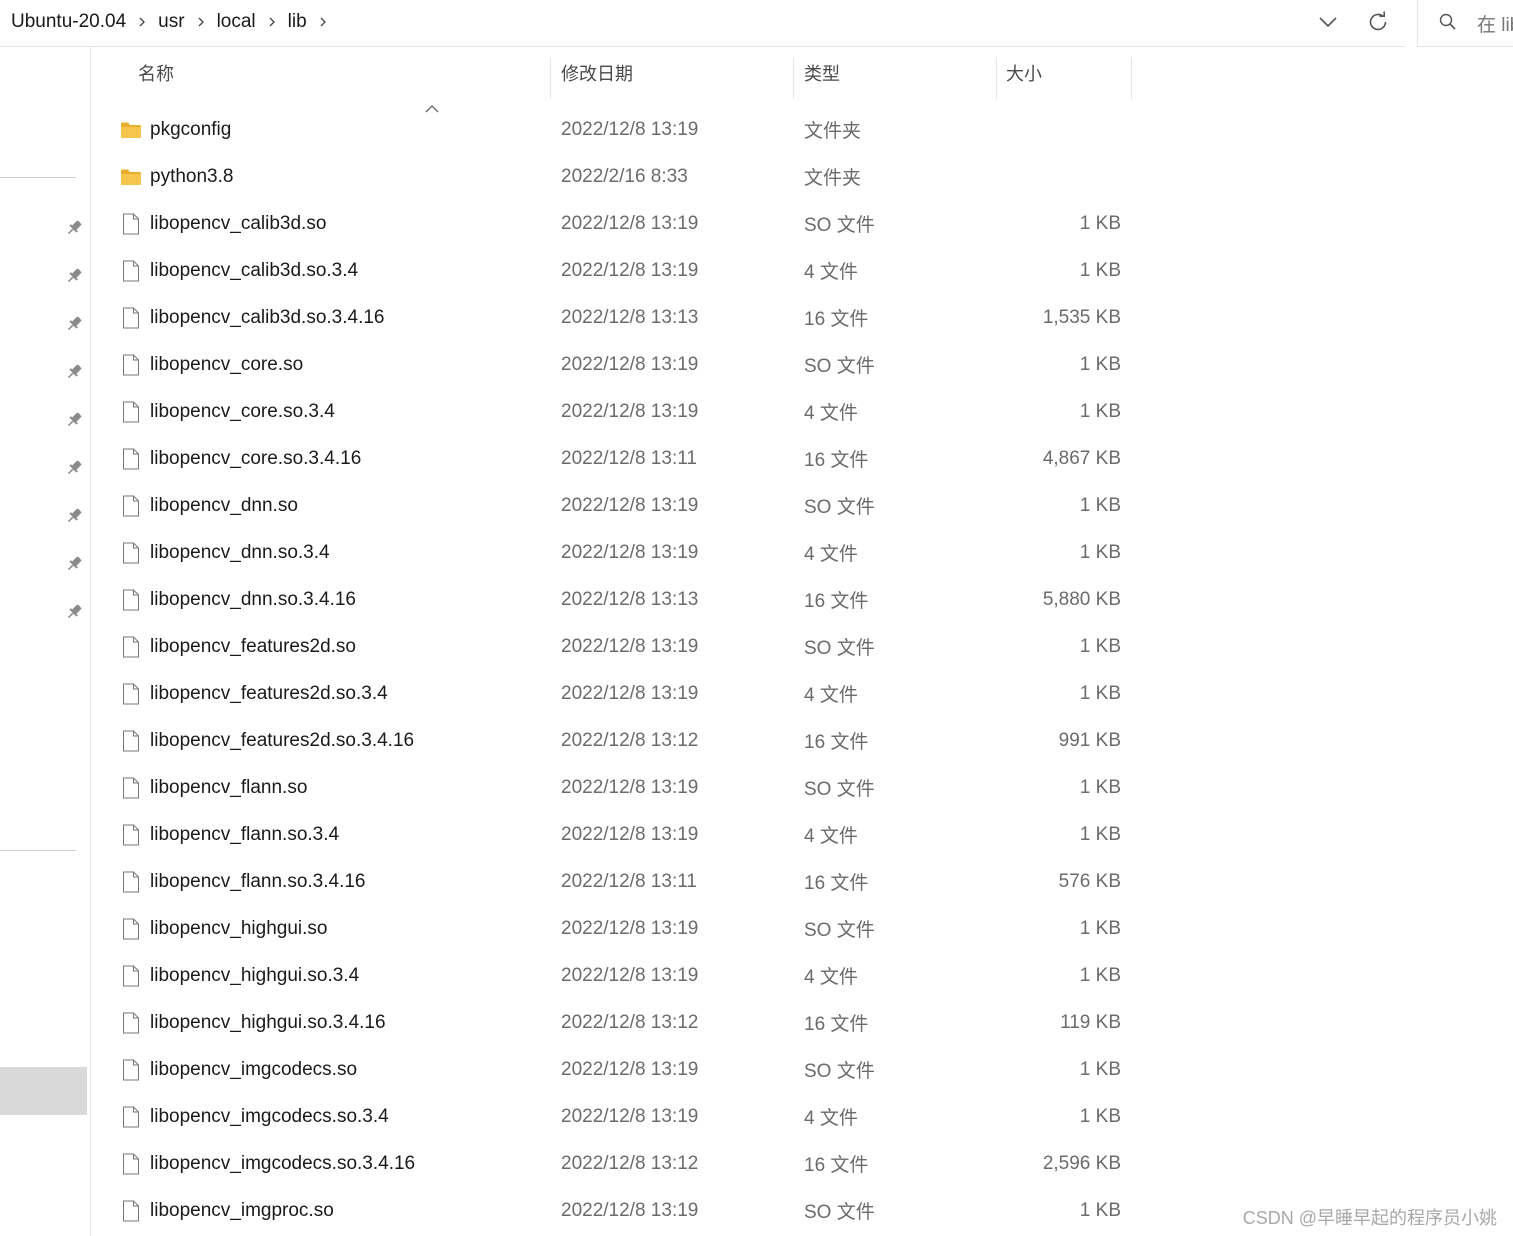  I want to click on search-box: 在 lib, so click(1465, 23).